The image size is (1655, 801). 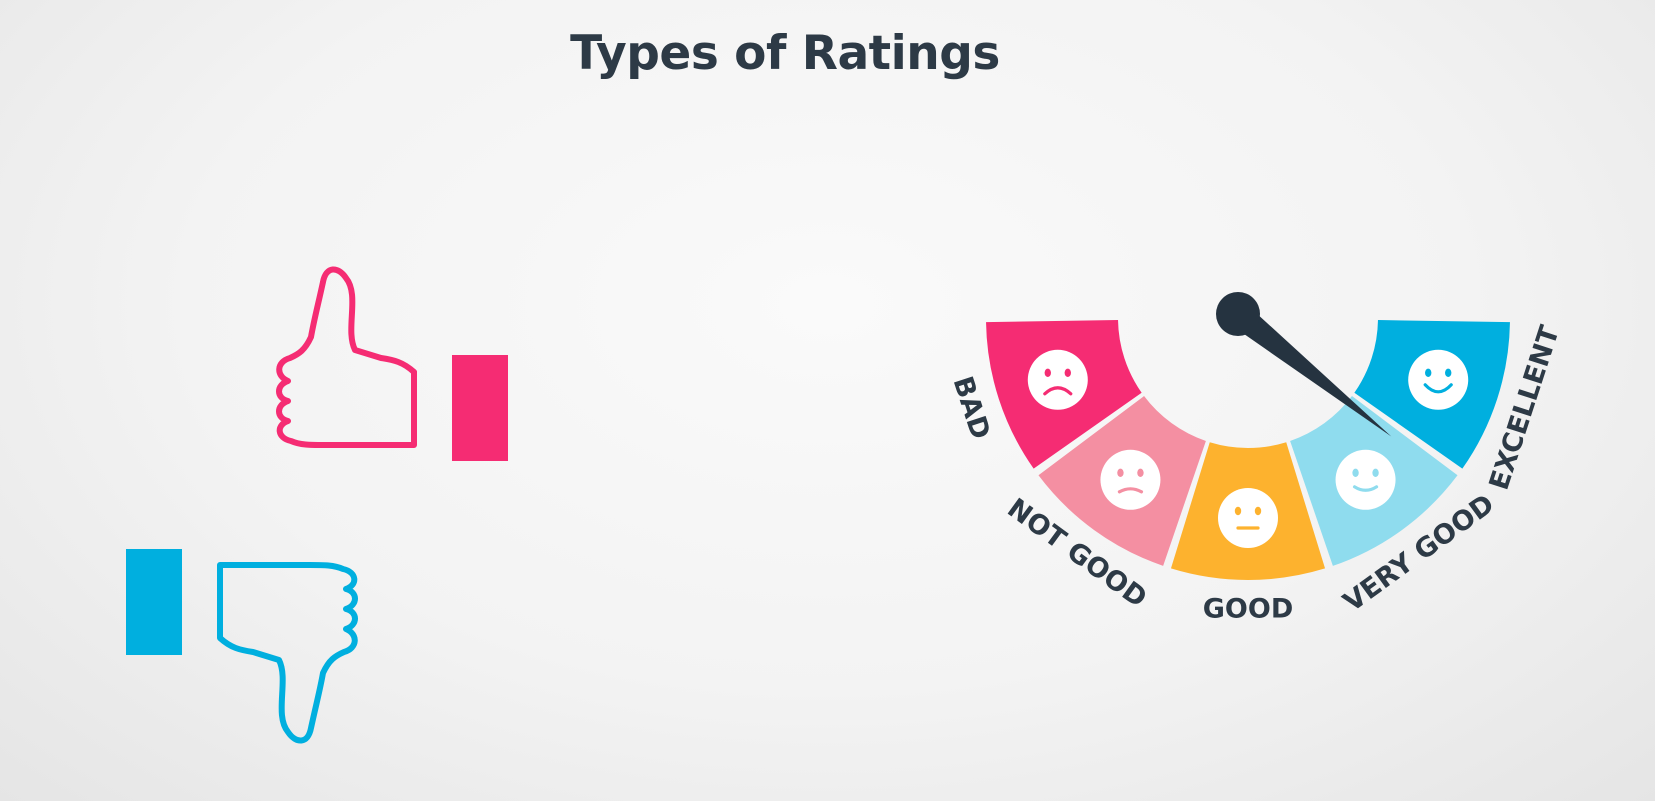 What do you see at coordinates (1365, 479) in the screenshot?
I see `slight-smile-face-icon` at bounding box center [1365, 479].